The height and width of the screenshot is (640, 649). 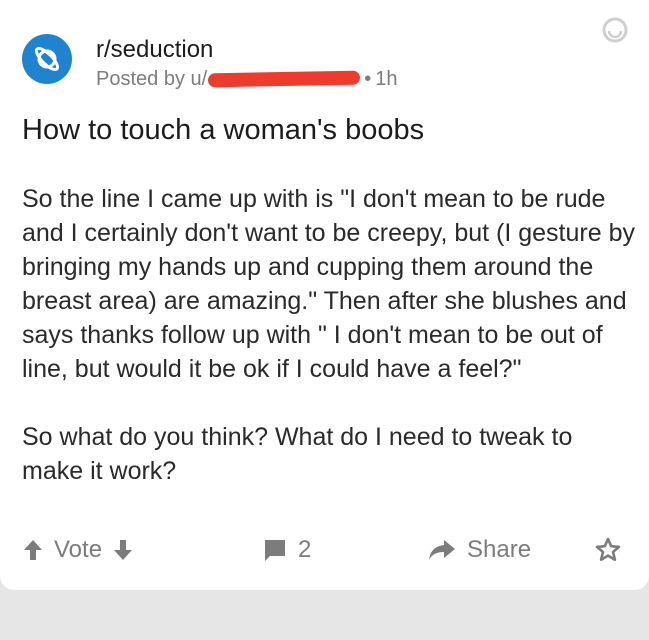 What do you see at coordinates (499, 549) in the screenshot?
I see `share-label: Share` at bounding box center [499, 549].